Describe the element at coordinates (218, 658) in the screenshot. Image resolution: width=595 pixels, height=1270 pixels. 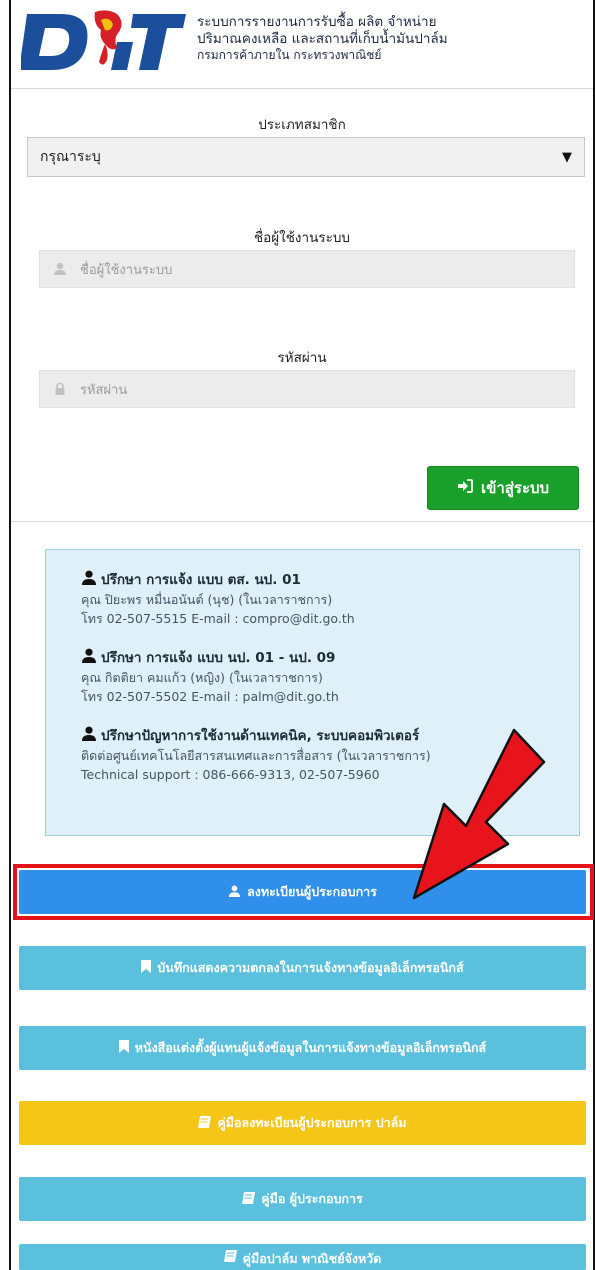
I see `contact-title: ปรึกษา การแจ้ง แบบ นป. 01 - นป. 09` at that location.